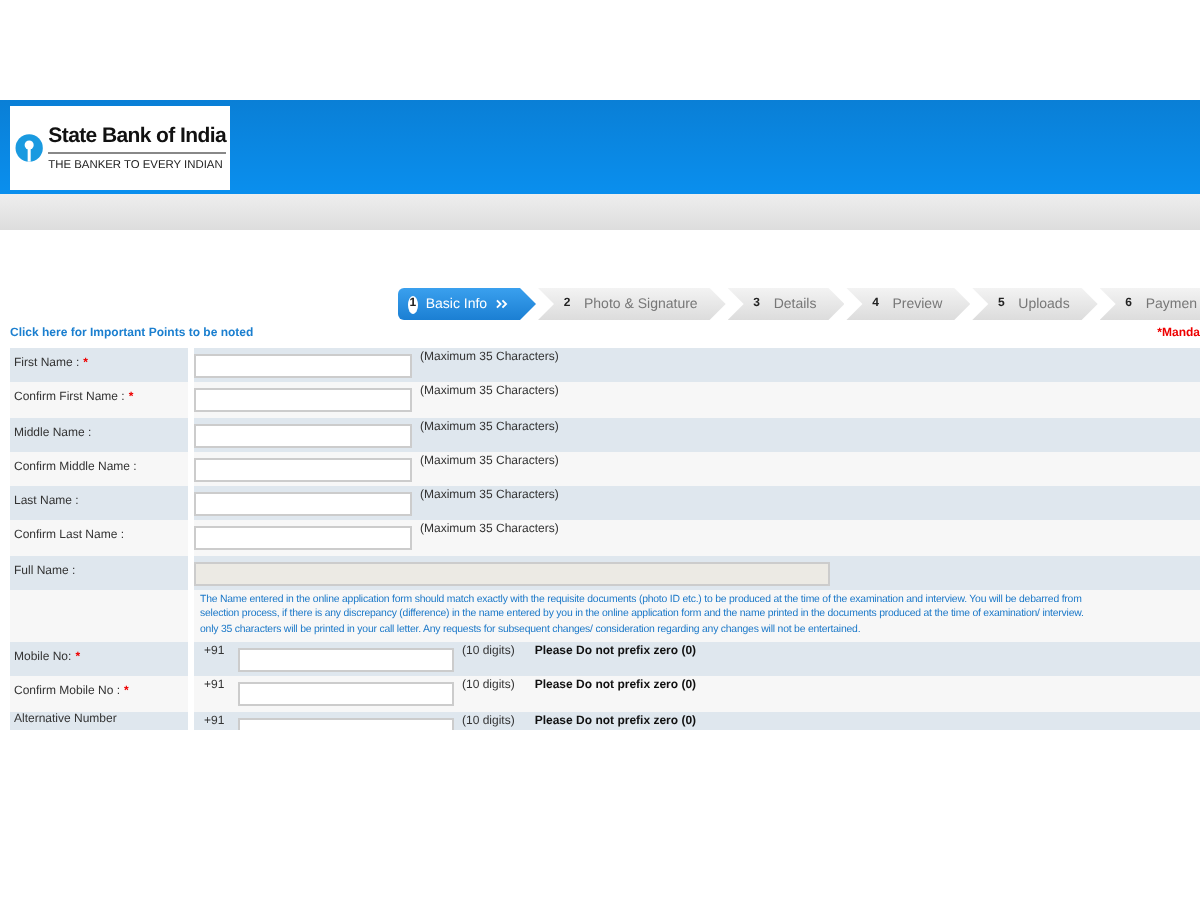  What do you see at coordinates (512, 573) in the screenshot?
I see `readonly-field` at bounding box center [512, 573].